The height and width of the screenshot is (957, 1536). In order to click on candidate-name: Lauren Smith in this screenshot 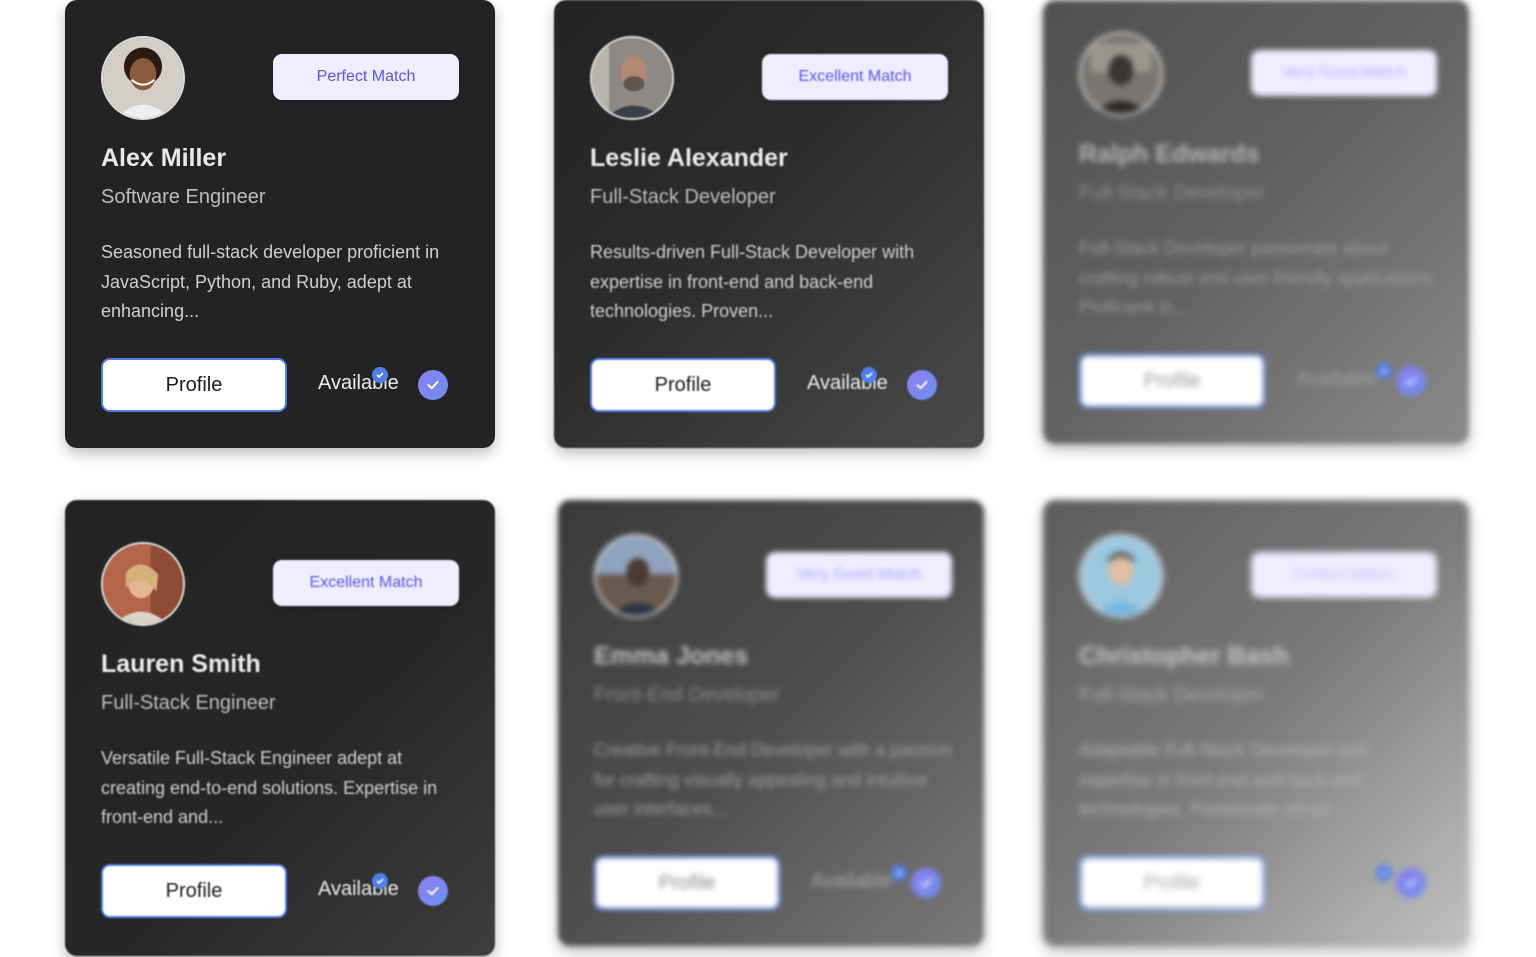, I will do `click(181, 664)`.